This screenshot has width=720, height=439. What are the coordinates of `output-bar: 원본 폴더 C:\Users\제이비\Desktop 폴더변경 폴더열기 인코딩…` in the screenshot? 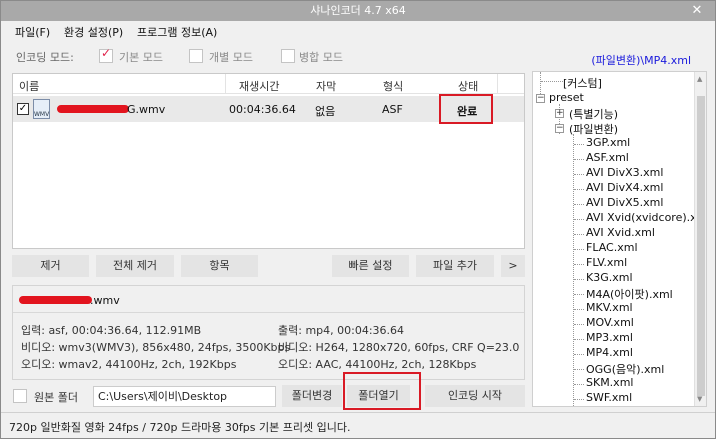 It's located at (265, 391).